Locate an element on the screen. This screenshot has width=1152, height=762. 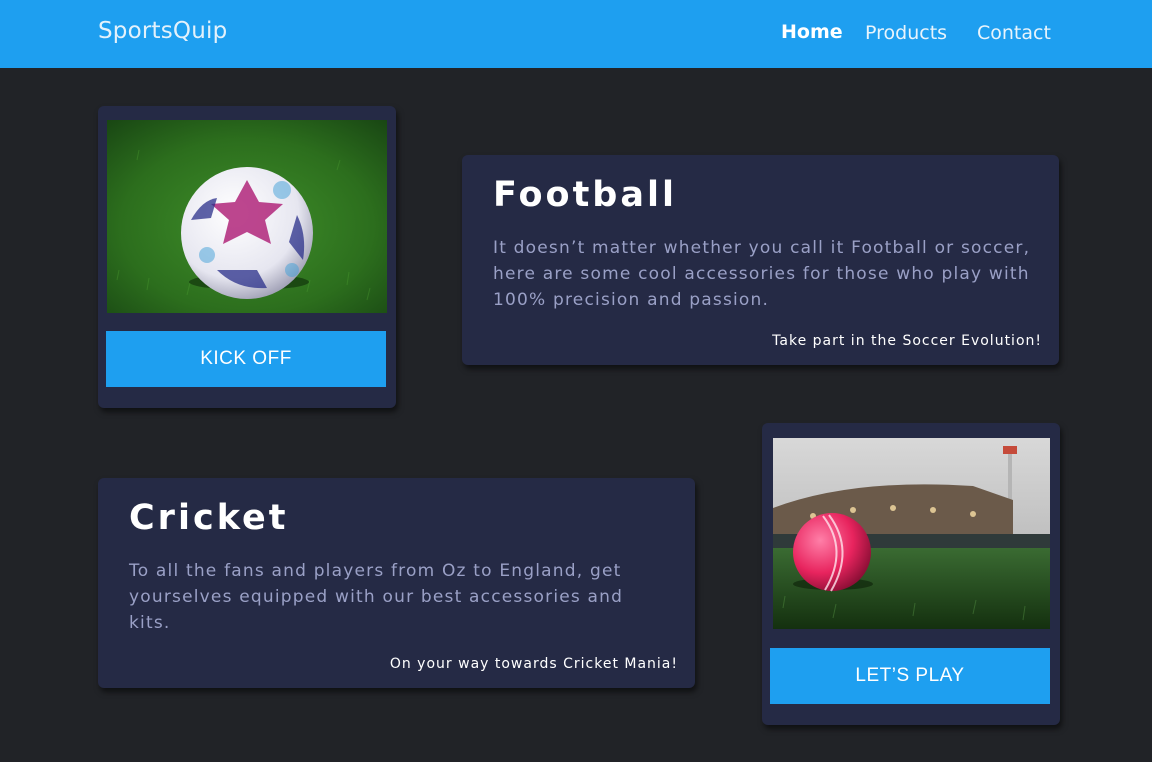
cricket-photo-card: LET’S PLAY is located at coordinates (911, 574).